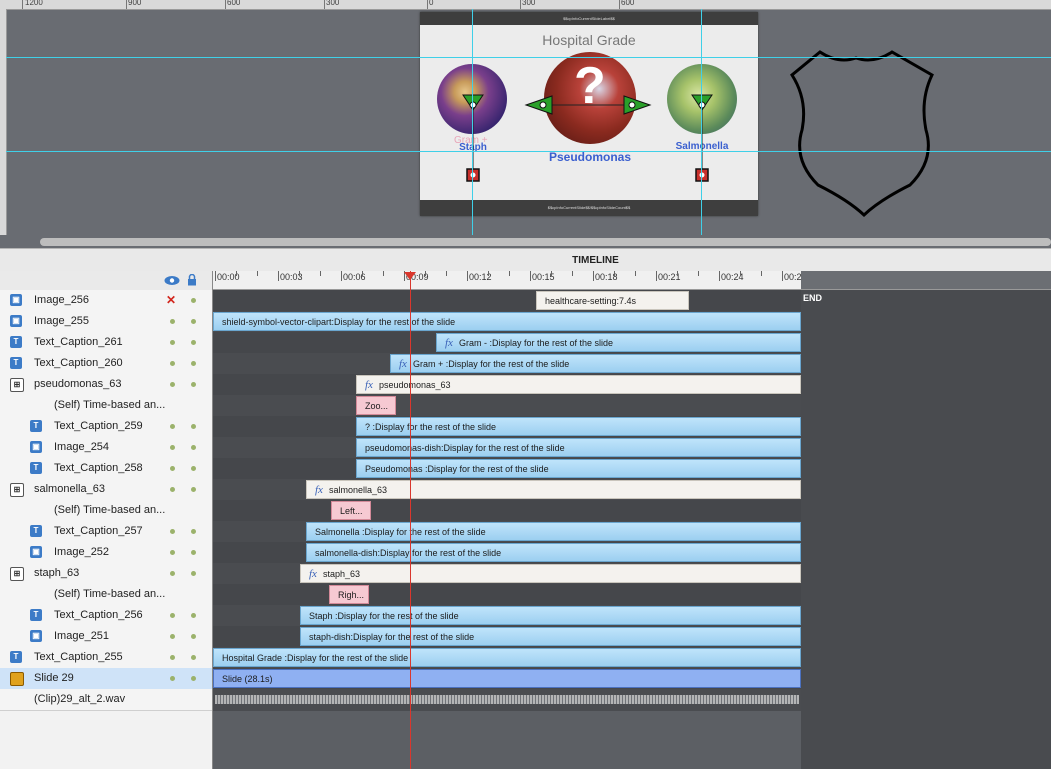  I want to click on layer-row: ▣ Image_254, so click(106, 448).